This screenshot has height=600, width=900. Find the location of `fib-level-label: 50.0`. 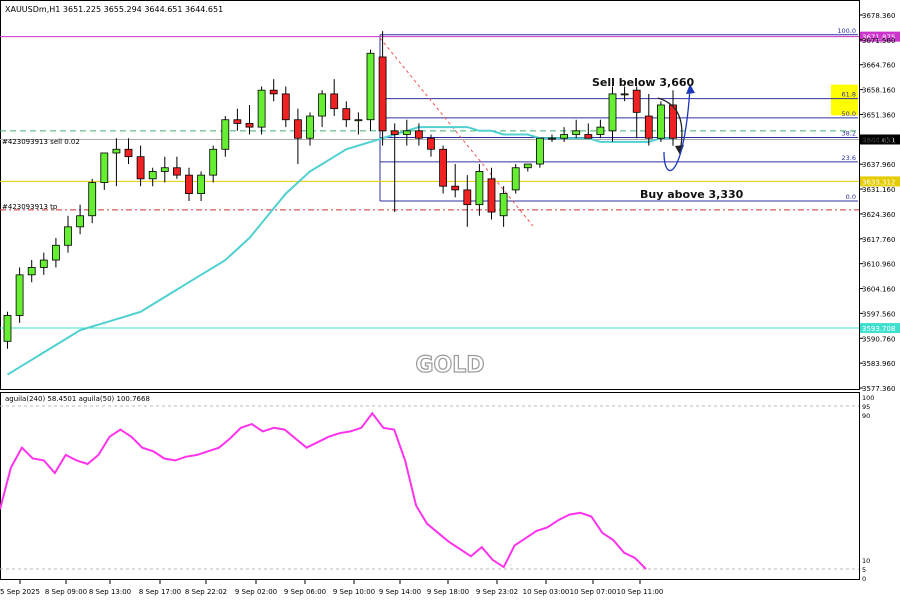

fib-level-label: 50.0 is located at coordinates (849, 114).